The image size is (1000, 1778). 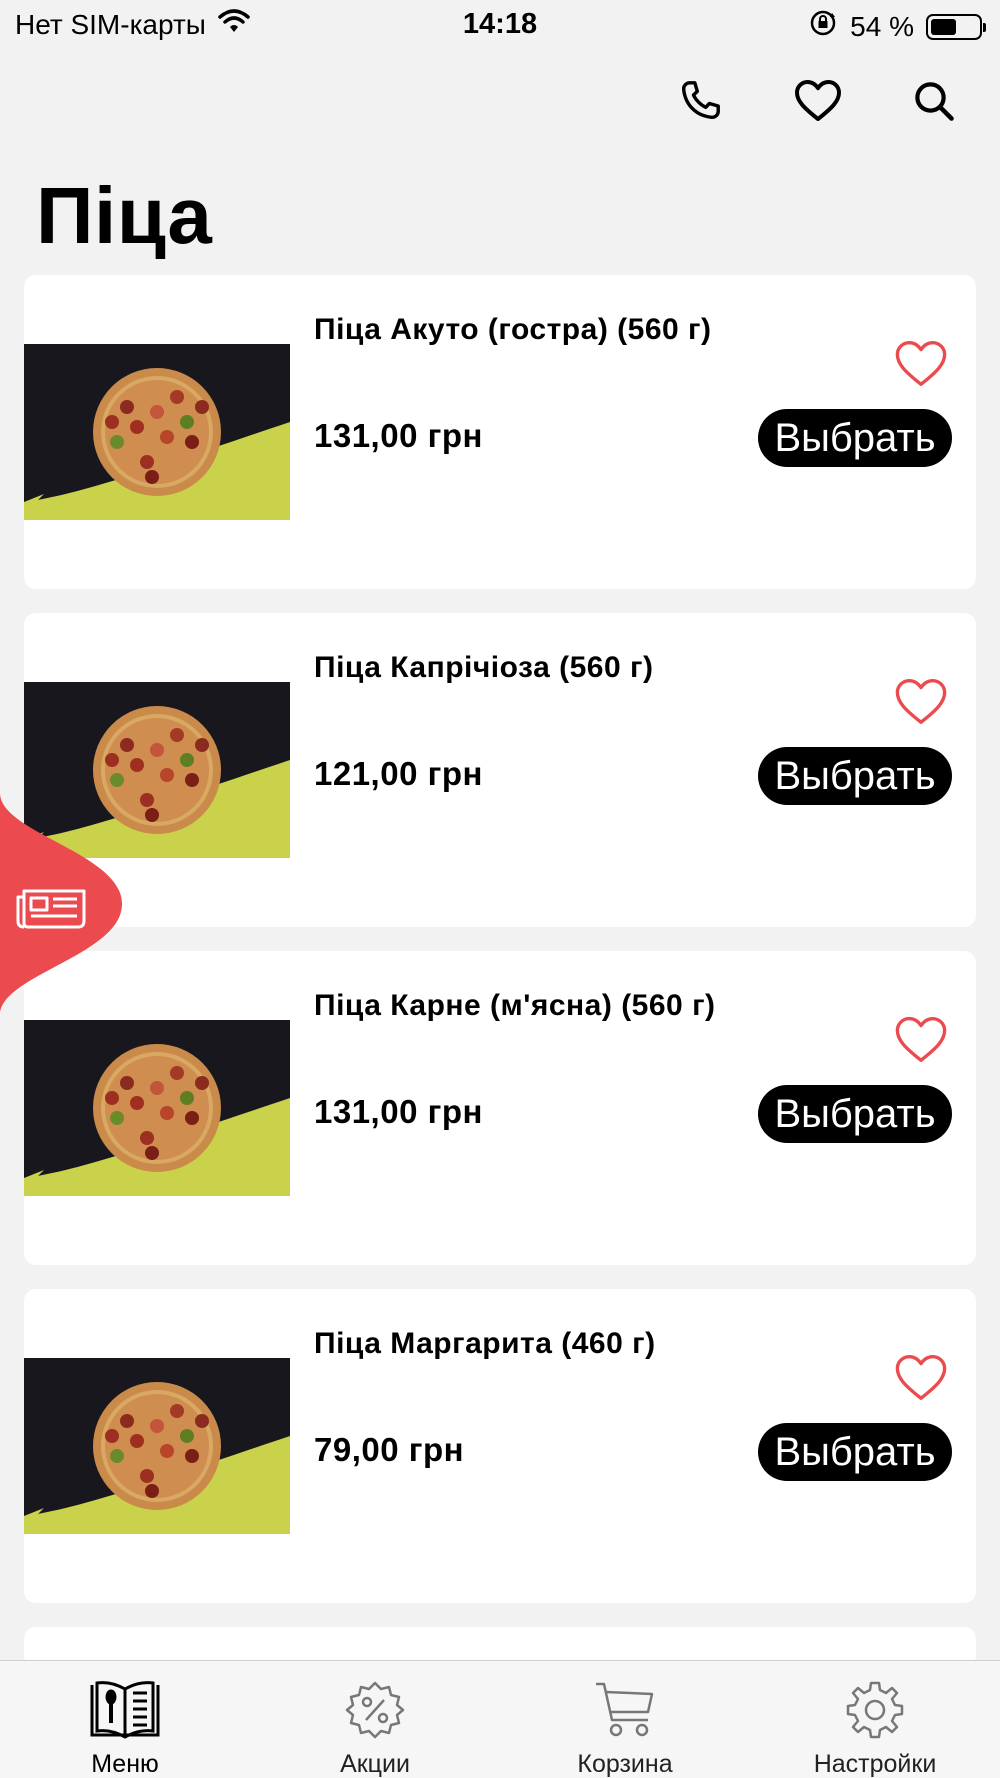 What do you see at coordinates (700, 101) in the screenshot?
I see `phone-icon` at bounding box center [700, 101].